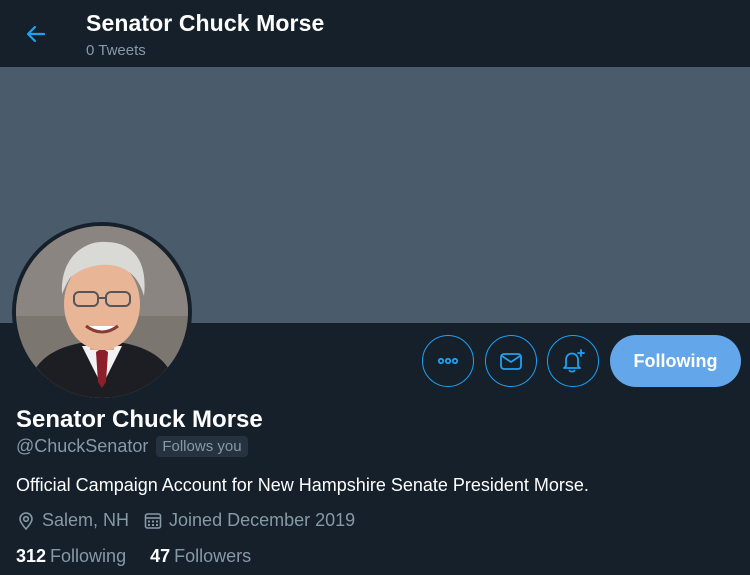  I want to click on follows-you-badge: Follows you, so click(202, 446).